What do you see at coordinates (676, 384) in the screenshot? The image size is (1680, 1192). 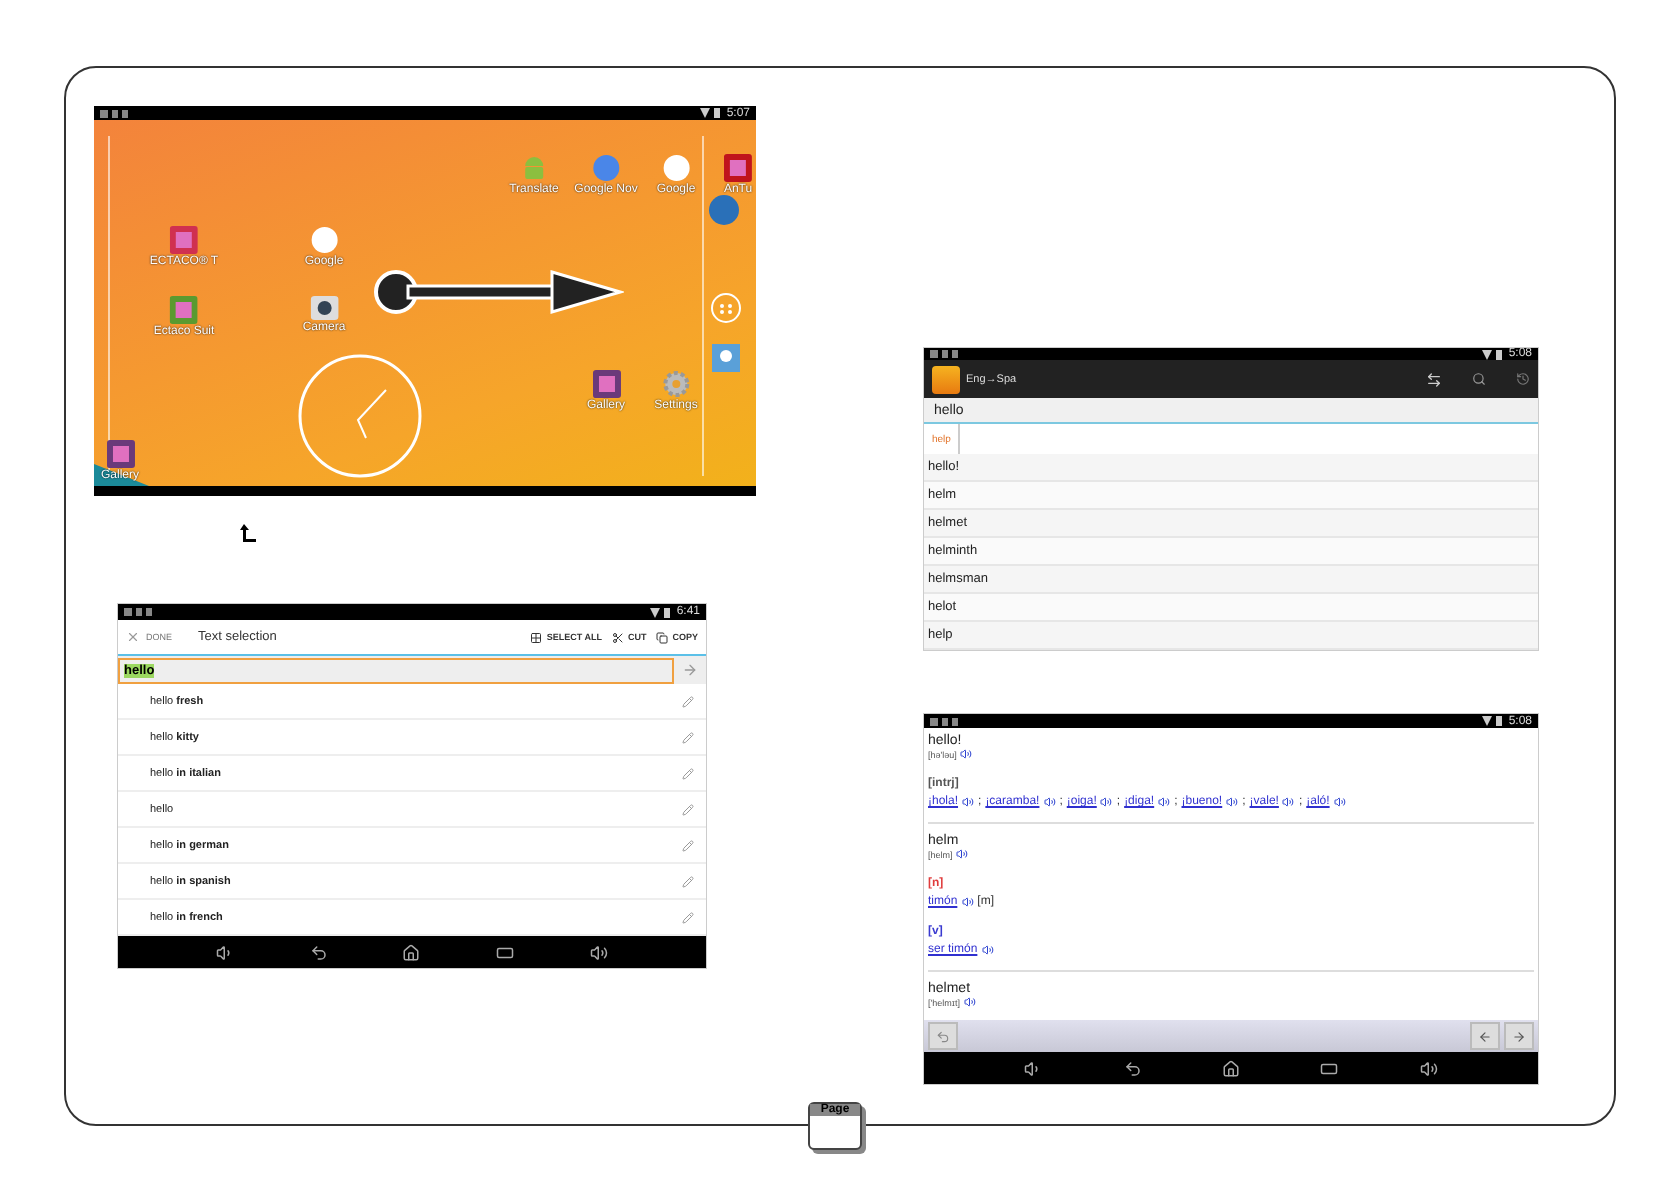 I see `gear-icon` at bounding box center [676, 384].